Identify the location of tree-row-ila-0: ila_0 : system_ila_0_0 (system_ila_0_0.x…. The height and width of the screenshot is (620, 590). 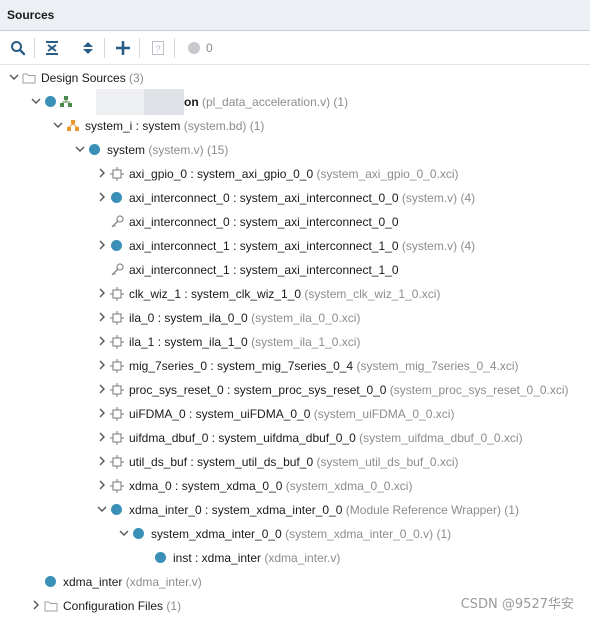
(295, 318).